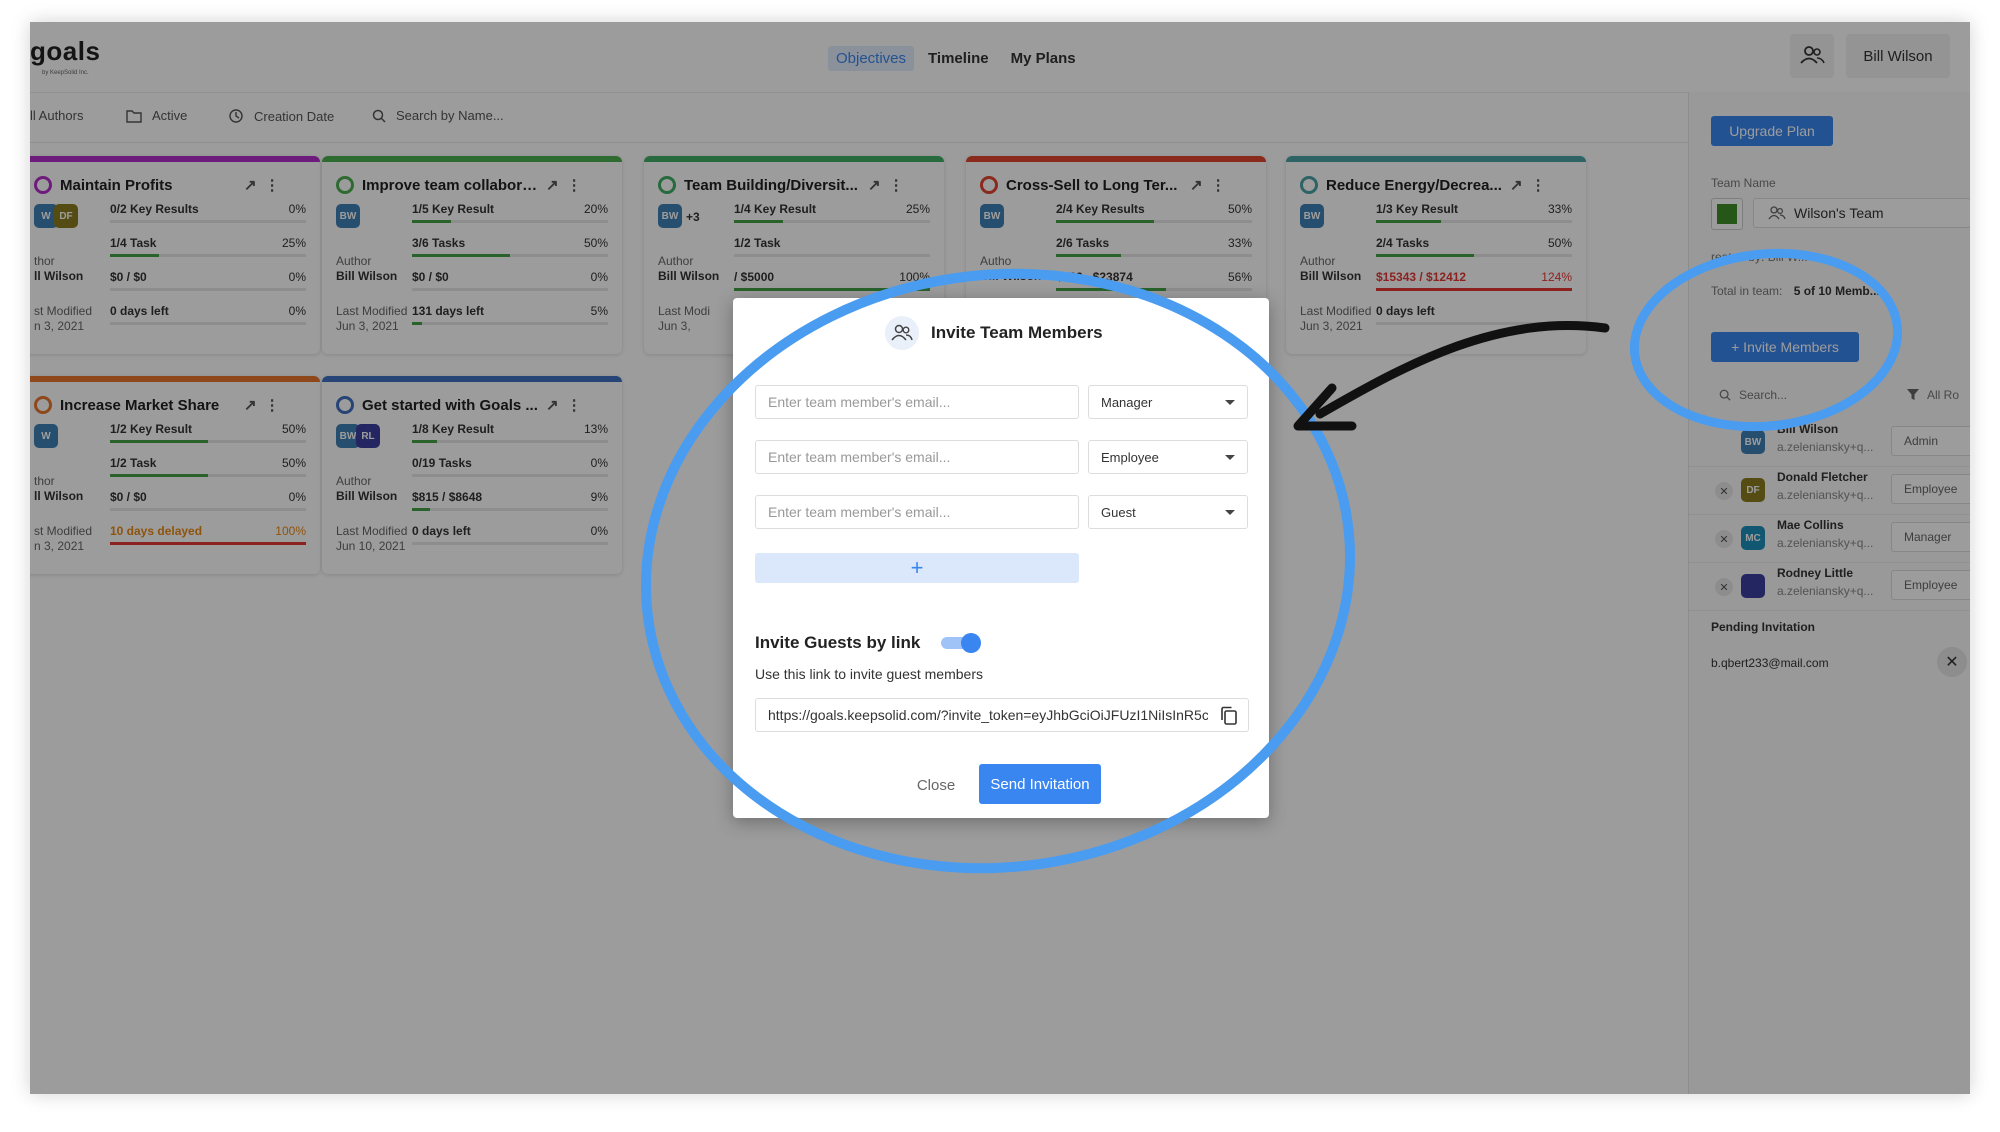  Describe the element at coordinates (869, 674) in the screenshot. I see `invite-guests-description: Use this link to invite guest members` at that location.